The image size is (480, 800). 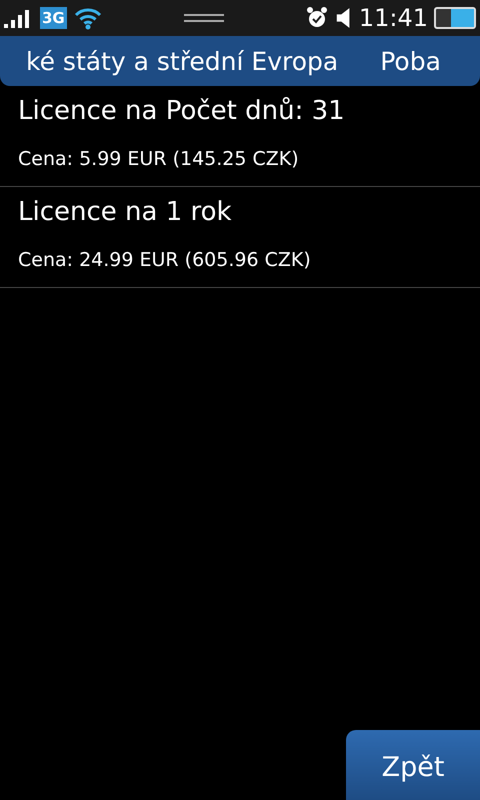 I want to click on title-text: ké státy a střední Evropa, so click(x=182, y=61).